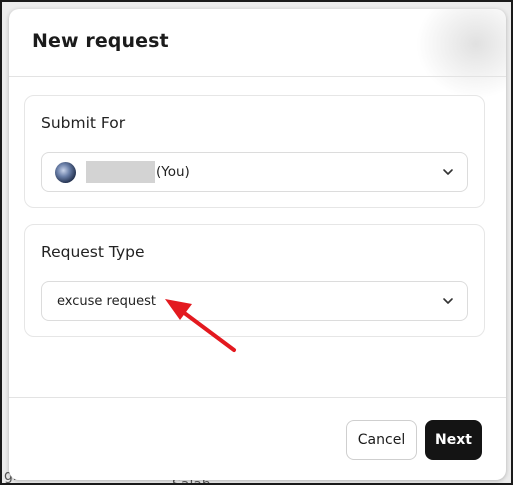  I want to click on request-type-select: excuse request, so click(254, 301).